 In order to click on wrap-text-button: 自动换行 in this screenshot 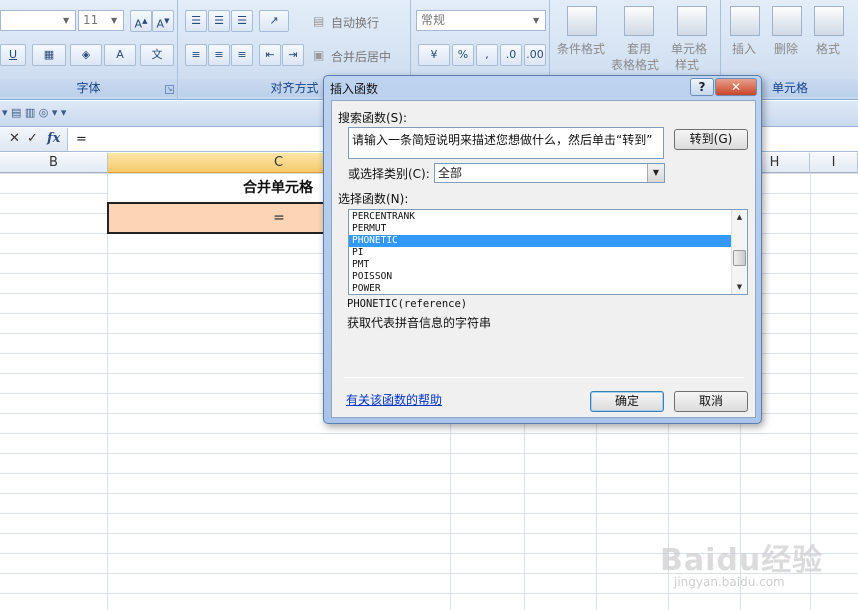, I will do `click(355, 22)`.